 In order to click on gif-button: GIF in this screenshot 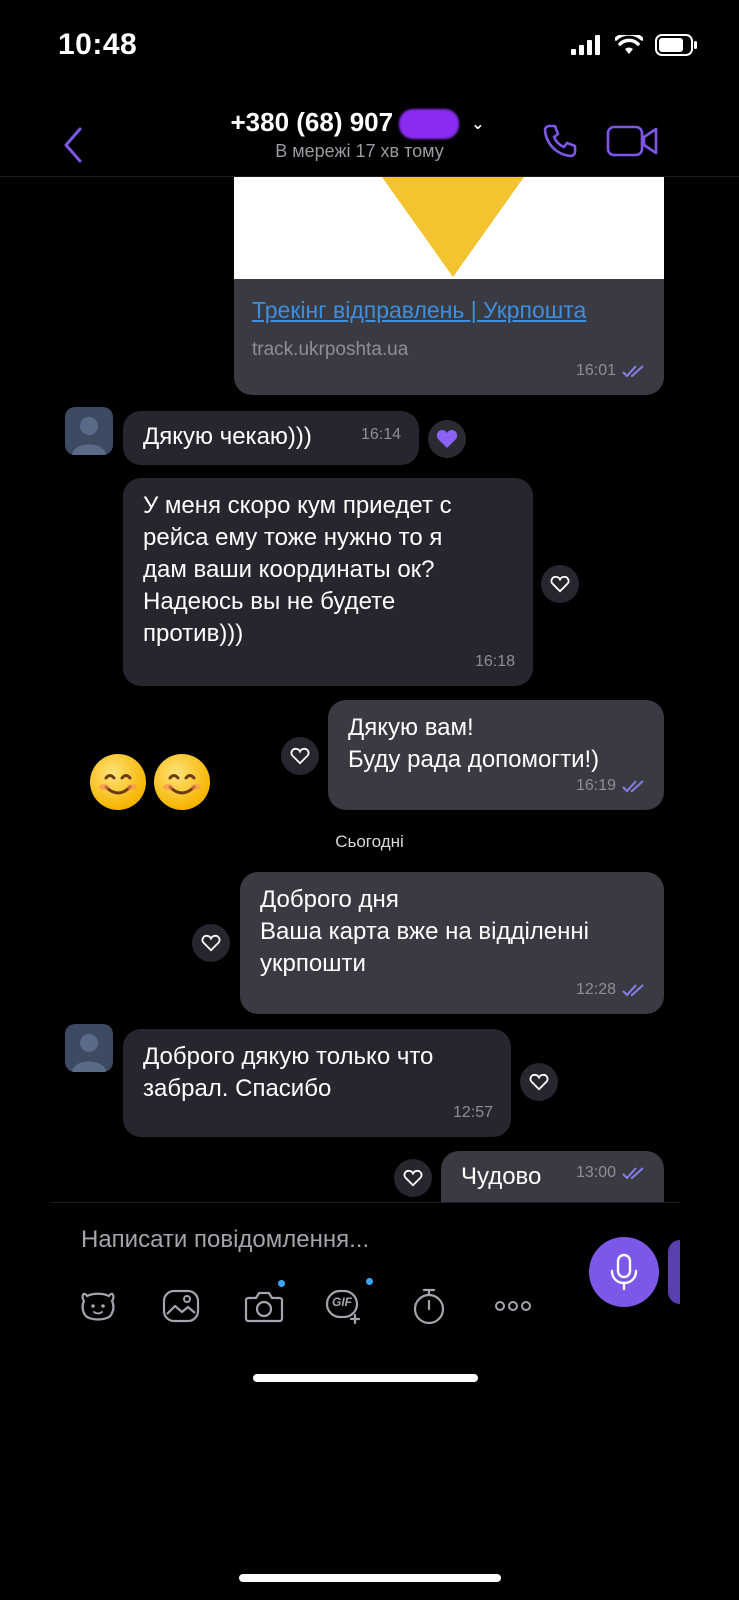, I will do `click(348, 1303)`.